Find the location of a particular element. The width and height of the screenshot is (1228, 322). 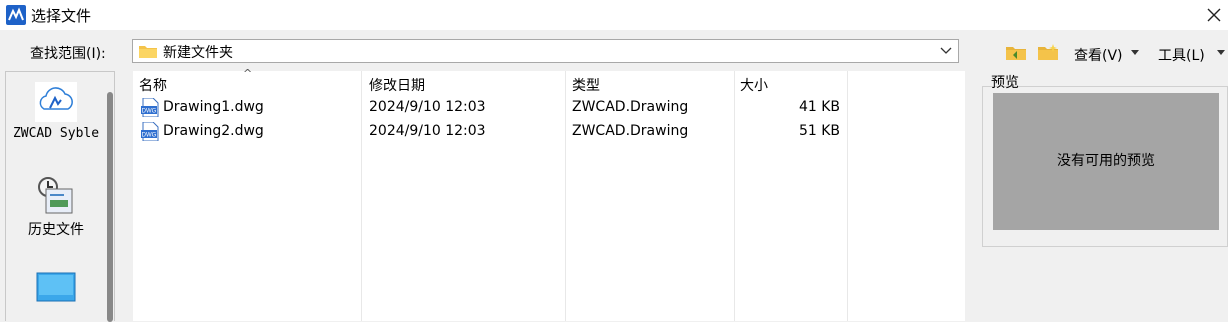

cloud-icon is located at coordinates (56, 102).